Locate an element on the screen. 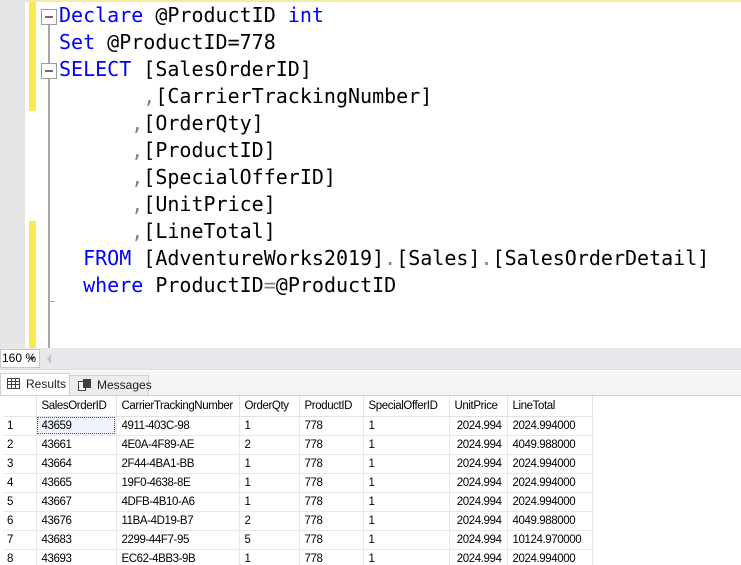 This screenshot has height=565, width=741. cell-salesorderid: 43683 is located at coordinates (76, 540).